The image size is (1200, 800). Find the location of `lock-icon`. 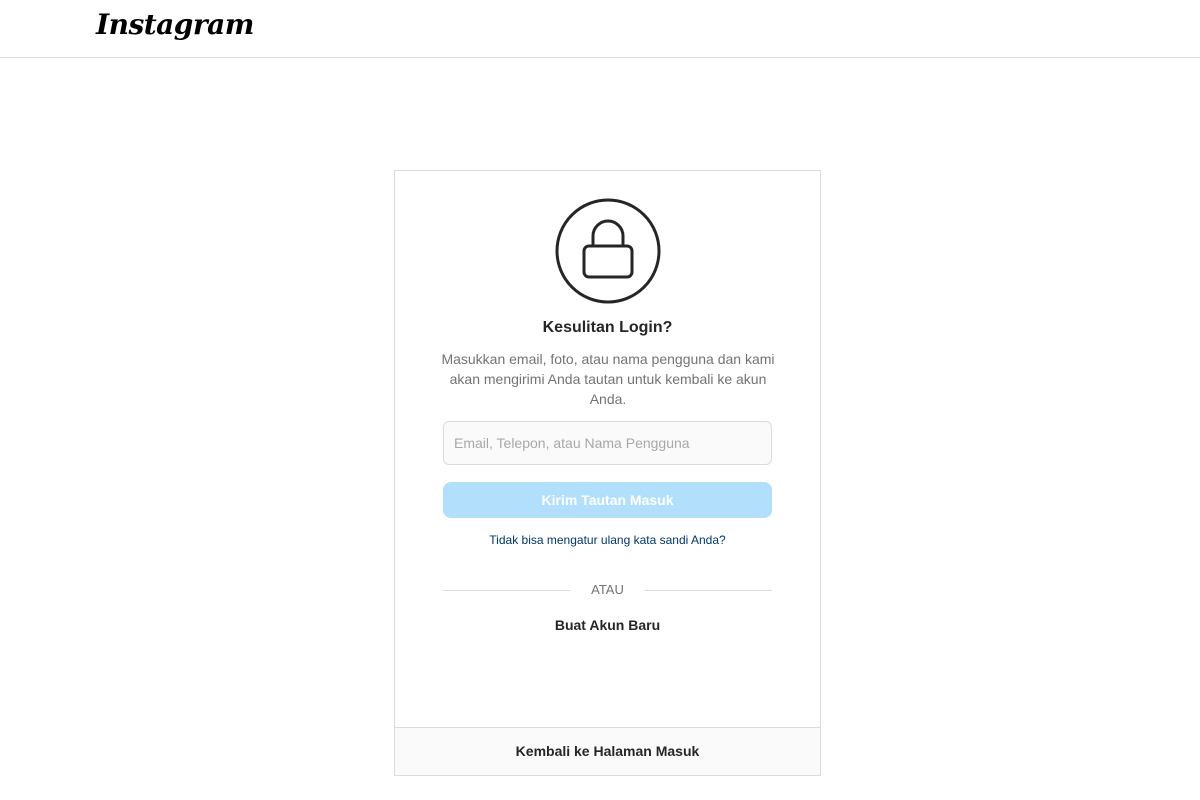

lock-icon is located at coordinates (608, 251).